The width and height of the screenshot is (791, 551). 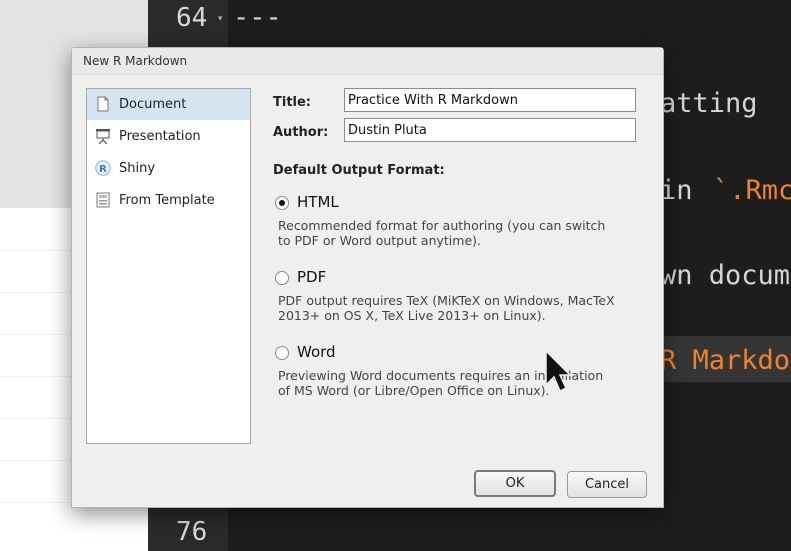 What do you see at coordinates (301, 132) in the screenshot?
I see `author-label: Author:` at bounding box center [301, 132].